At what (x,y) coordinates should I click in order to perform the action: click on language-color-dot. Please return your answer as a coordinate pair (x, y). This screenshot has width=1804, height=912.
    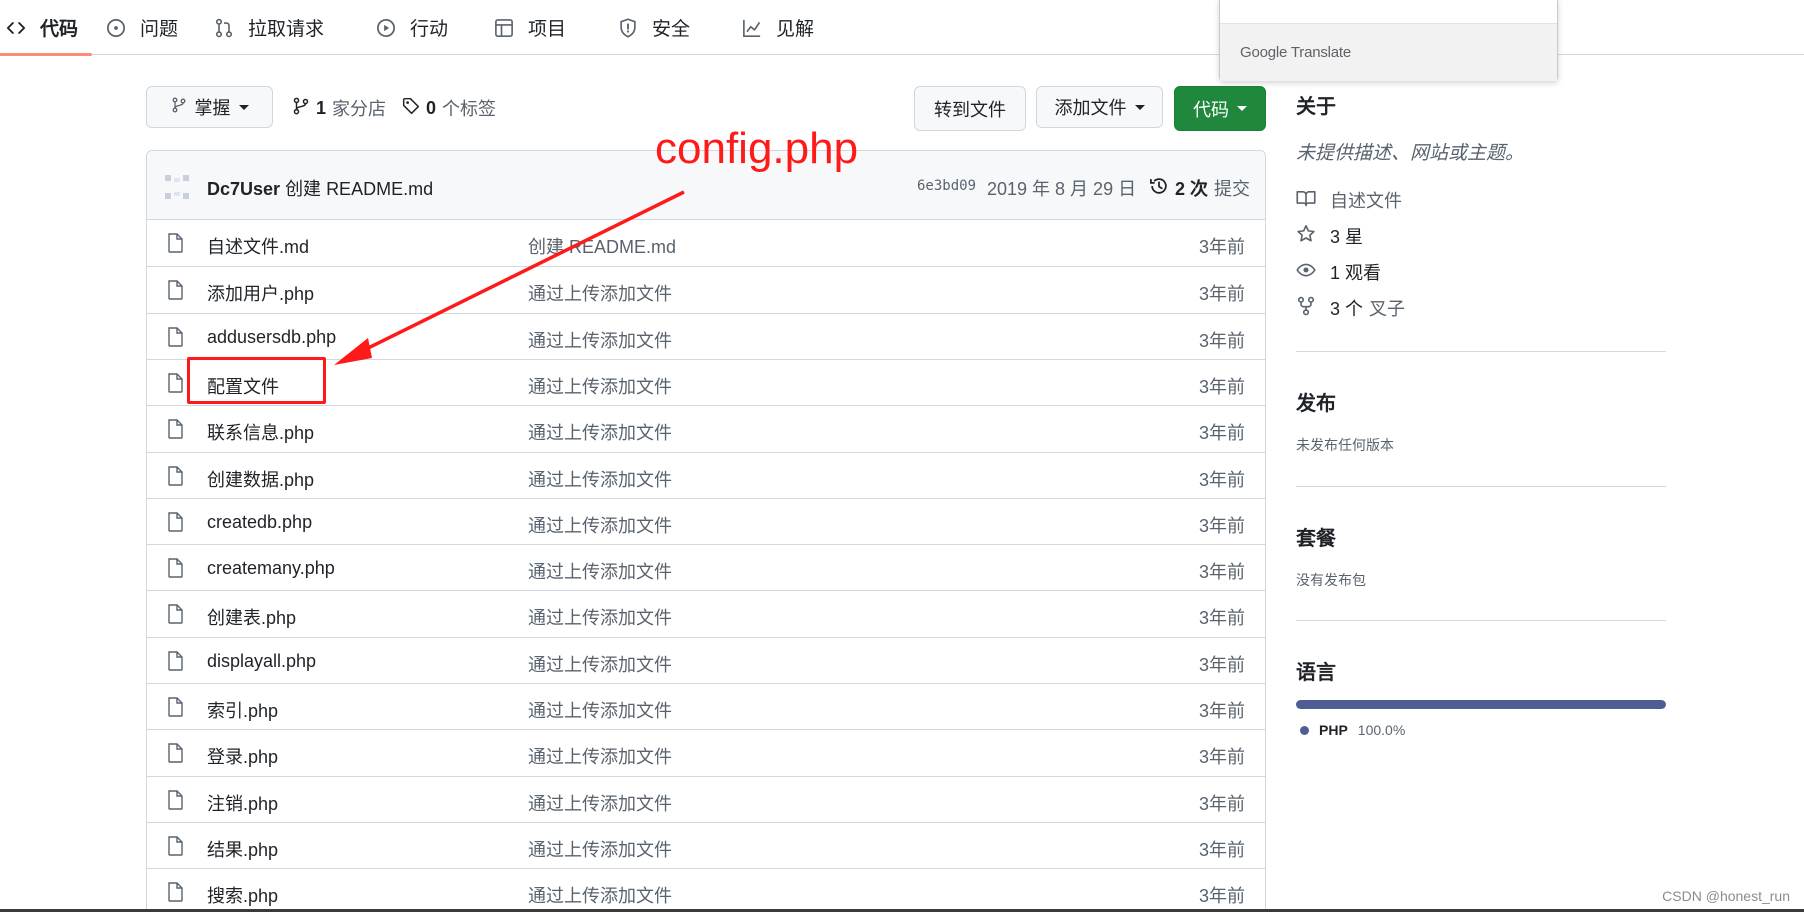
    Looking at the image, I should click on (1304, 730).